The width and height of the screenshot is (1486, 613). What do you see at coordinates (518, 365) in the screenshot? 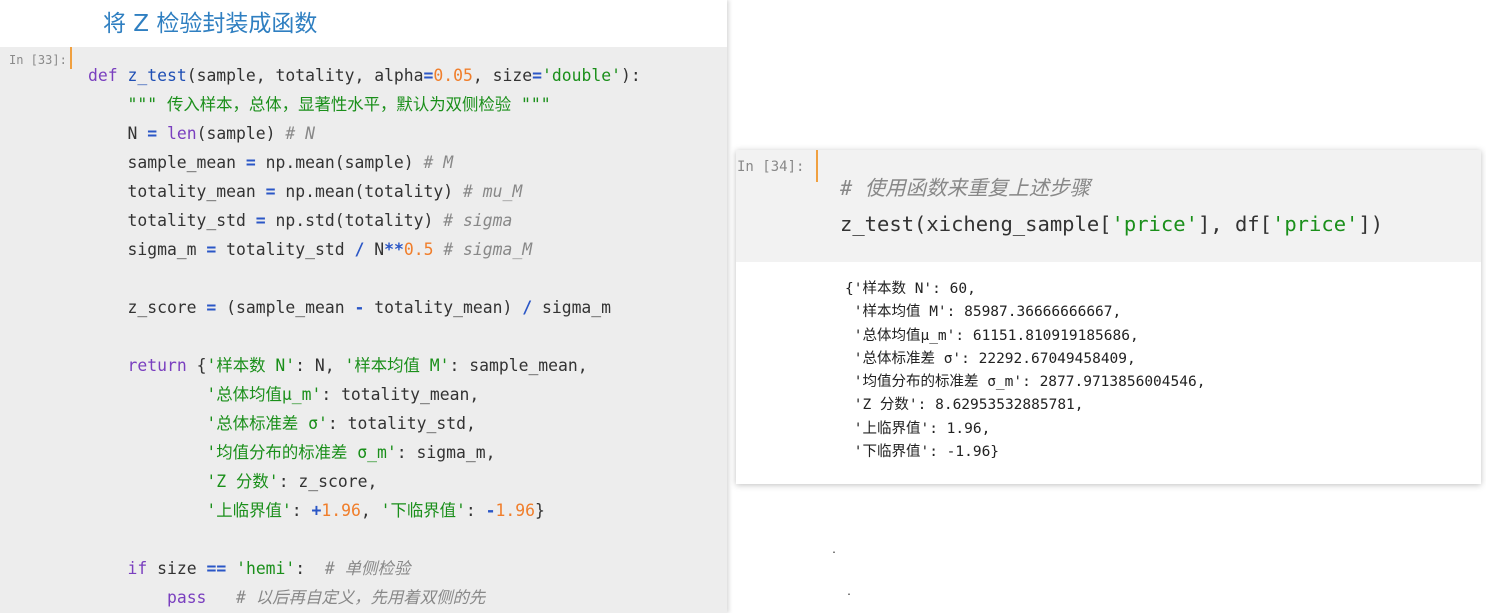
I see `code-token: : sample_mean,` at bounding box center [518, 365].